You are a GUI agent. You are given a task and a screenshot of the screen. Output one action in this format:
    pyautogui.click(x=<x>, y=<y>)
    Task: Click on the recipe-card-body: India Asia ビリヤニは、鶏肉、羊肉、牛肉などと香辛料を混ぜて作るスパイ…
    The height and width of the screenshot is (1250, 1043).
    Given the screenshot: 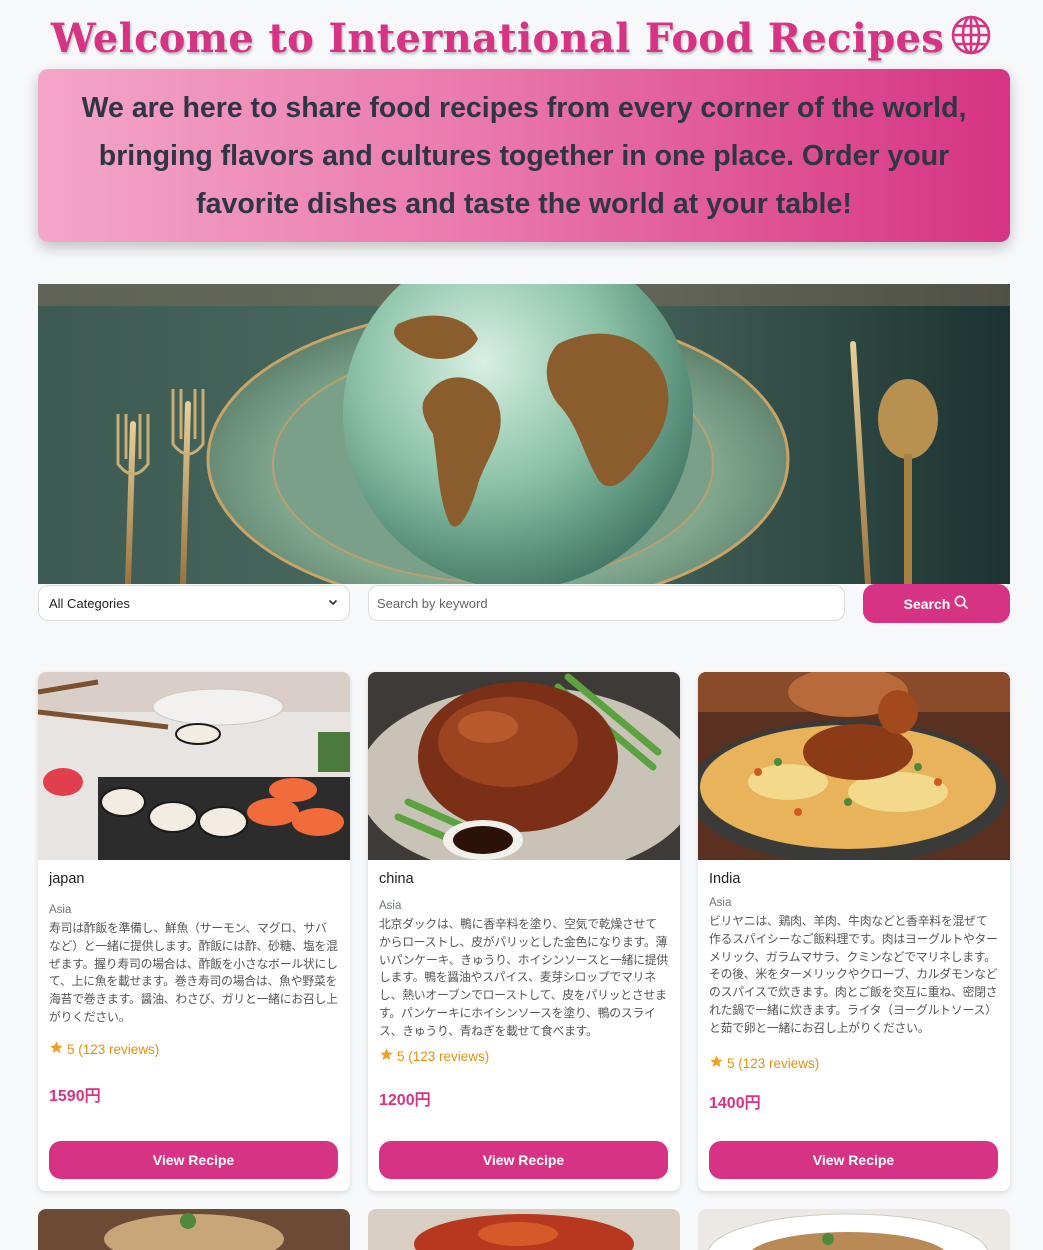 What is the action you would take?
    pyautogui.click(x=853, y=1025)
    